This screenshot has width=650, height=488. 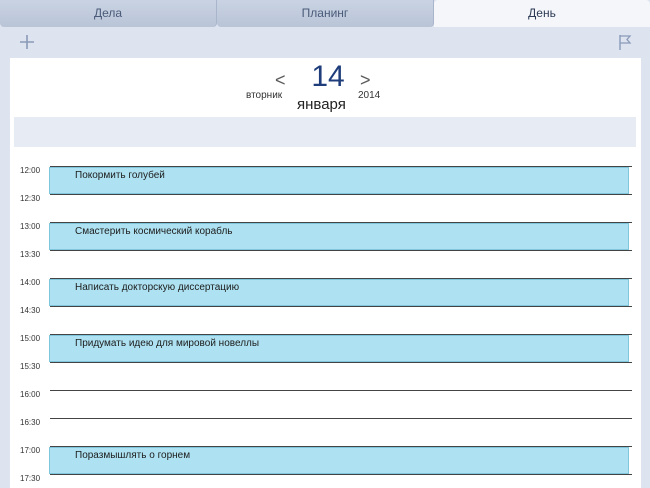 I want to click on time-label: 15:30, so click(x=30, y=366).